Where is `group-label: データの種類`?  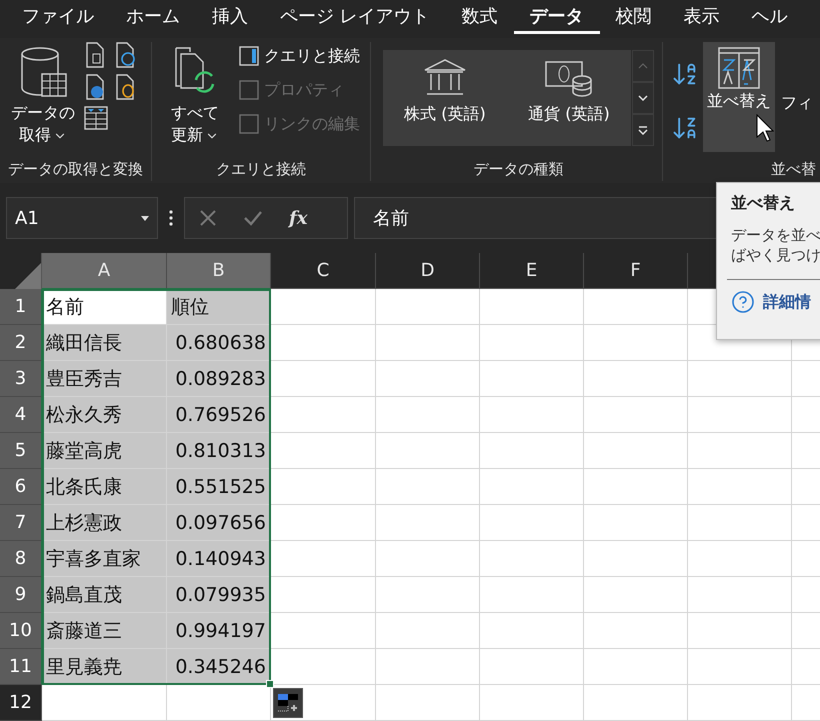 group-label: データの種類 is located at coordinates (518, 170).